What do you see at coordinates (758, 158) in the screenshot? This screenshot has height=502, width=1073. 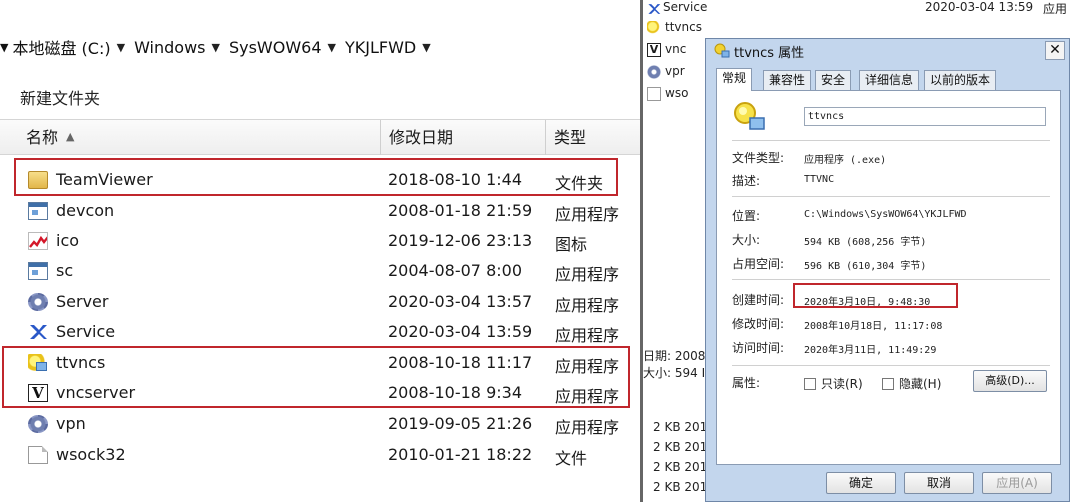 I see `type-label: 文件类型:` at bounding box center [758, 158].